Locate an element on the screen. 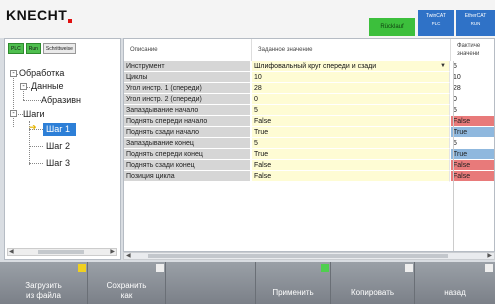 This screenshot has width=495, height=304. table-row: Запаздывание начало 5 5 is located at coordinates (309, 110).